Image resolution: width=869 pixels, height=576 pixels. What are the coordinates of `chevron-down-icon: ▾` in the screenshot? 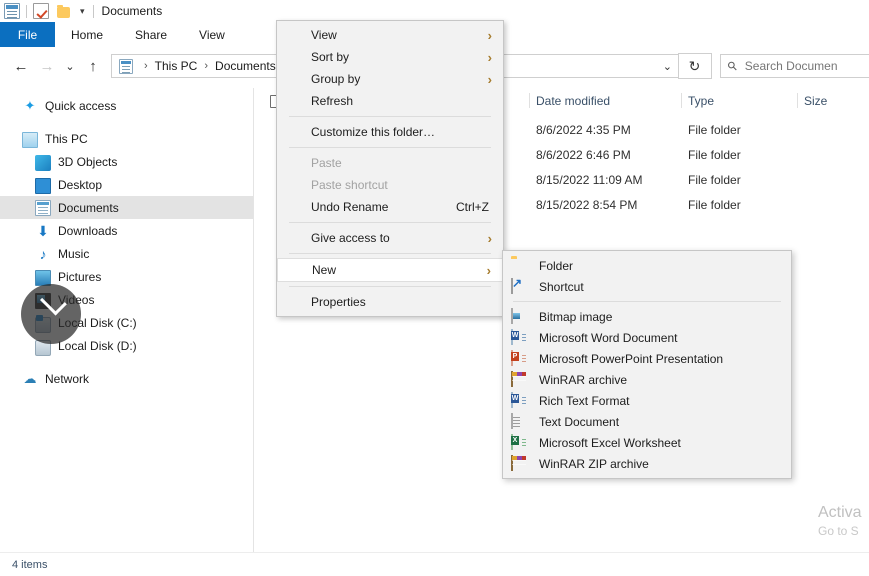 It's located at (82, 11).